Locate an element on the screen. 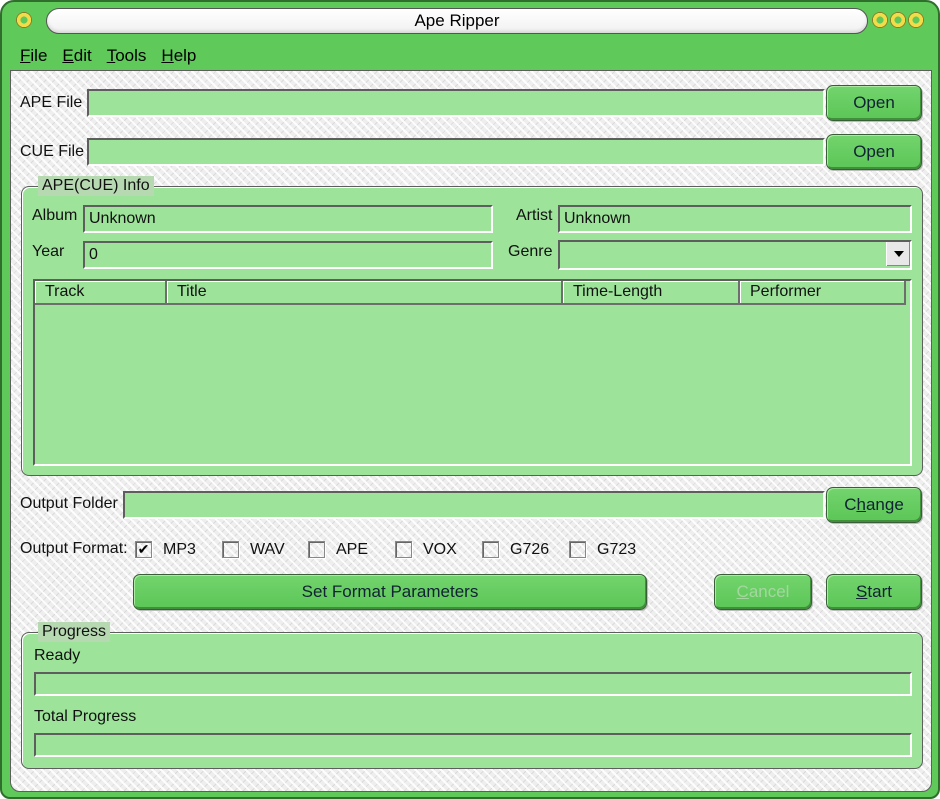 This screenshot has width=940, height=799. cue-open-button: Open is located at coordinates (874, 152).